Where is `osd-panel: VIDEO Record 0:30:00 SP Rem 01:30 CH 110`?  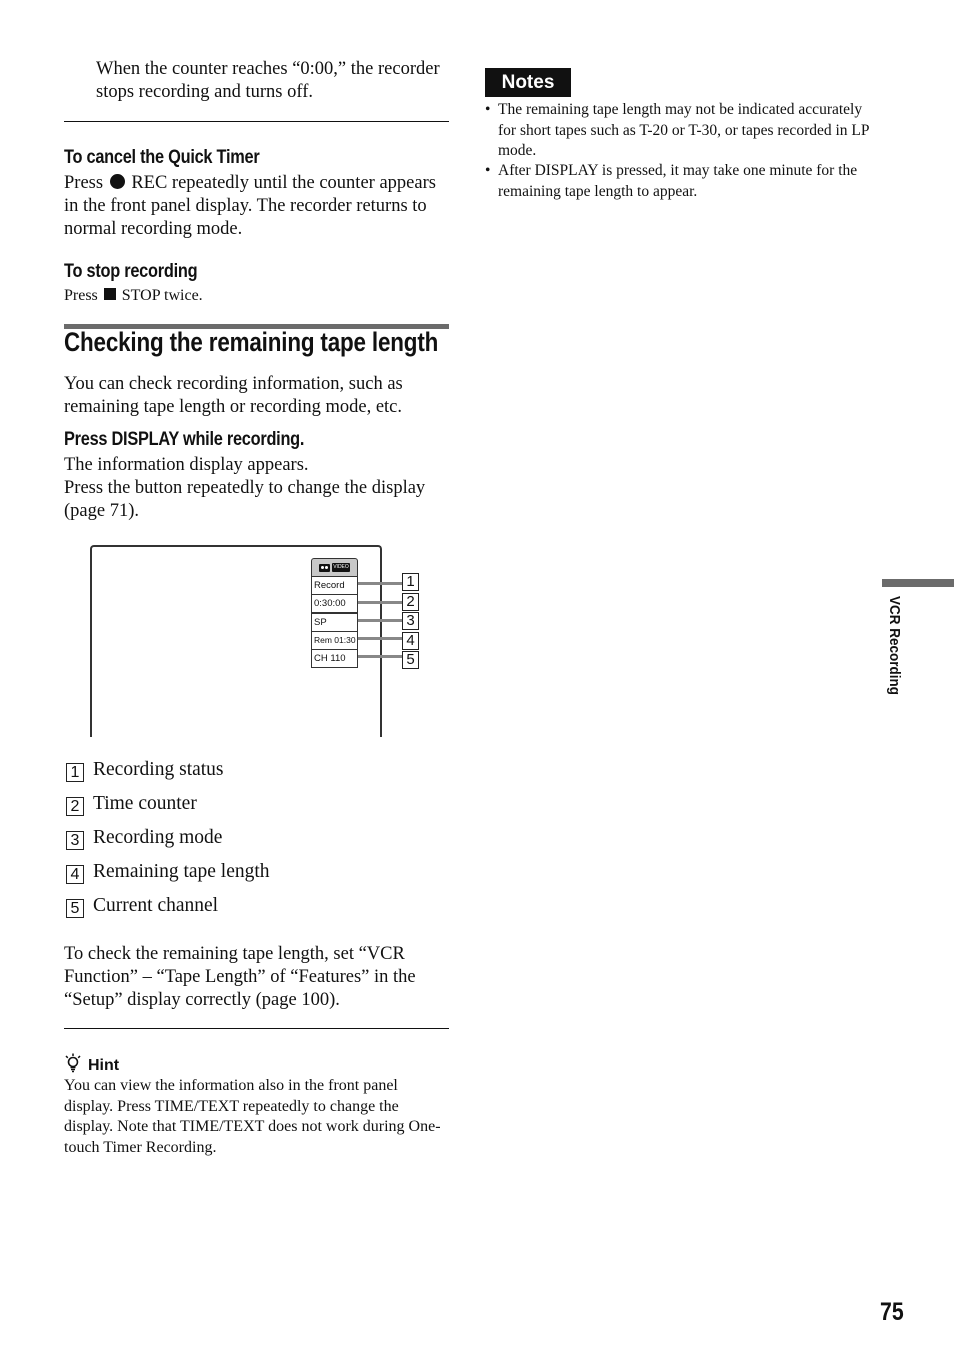
osd-panel: VIDEO Record 0:30:00 SP Rem 01:30 CH 110 is located at coordinates (334, 613).